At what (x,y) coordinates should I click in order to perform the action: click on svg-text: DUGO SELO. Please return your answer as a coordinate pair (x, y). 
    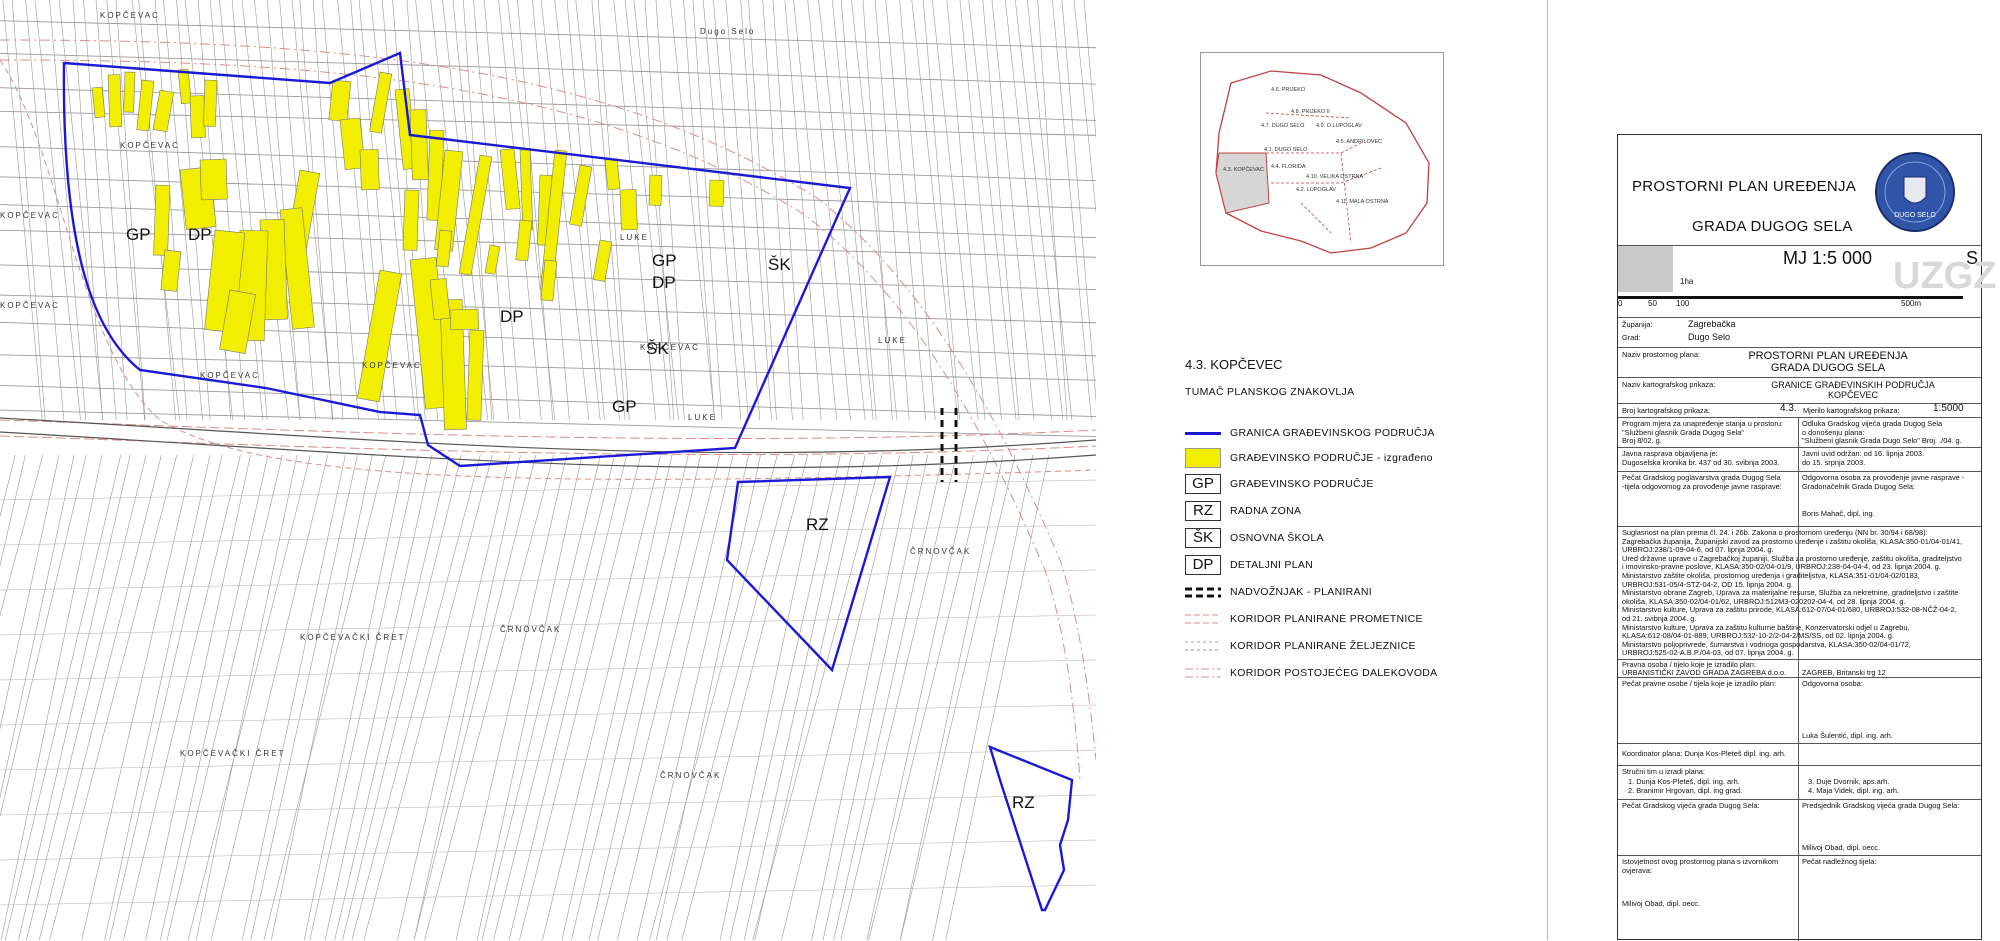
    Looking at the image, I should click on (1915, 215).